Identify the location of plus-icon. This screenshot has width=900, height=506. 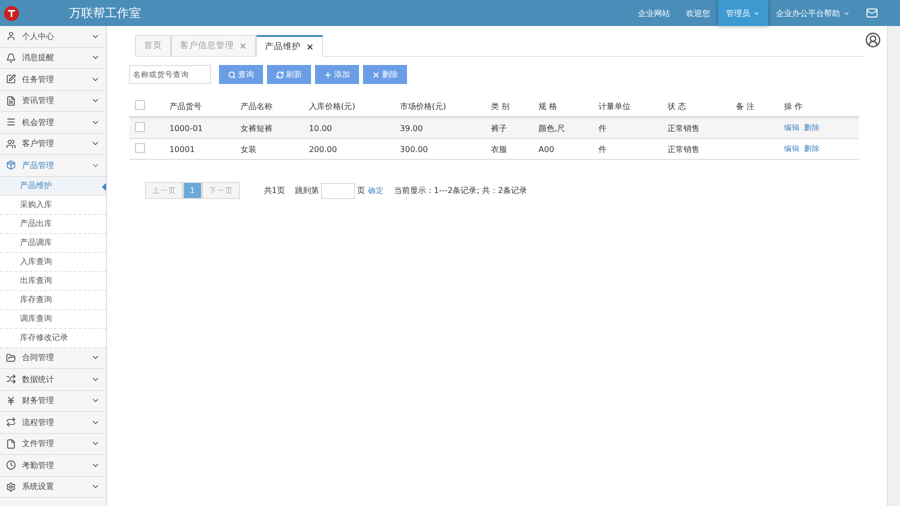
(328, 74).